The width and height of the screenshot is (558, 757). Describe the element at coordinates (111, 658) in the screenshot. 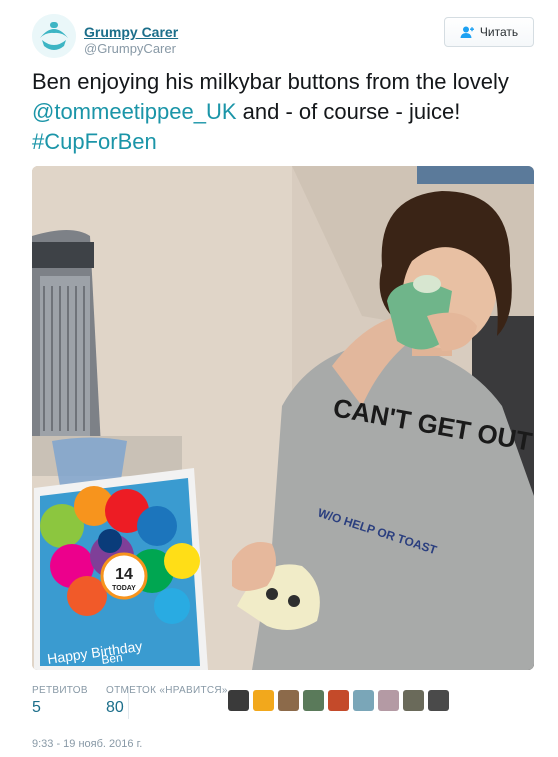

I see `card-name-text: Ben` at that location.